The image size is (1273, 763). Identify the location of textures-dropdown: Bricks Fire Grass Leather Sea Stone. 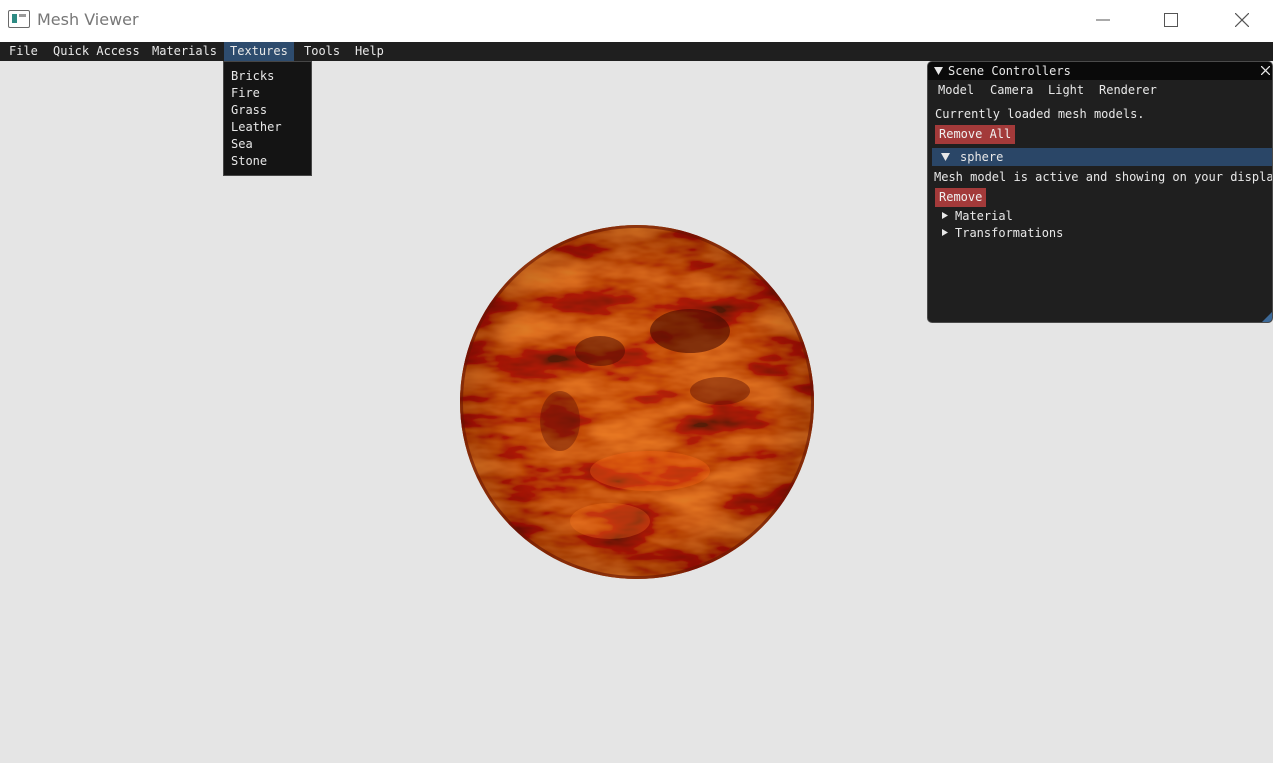
(267, 118).